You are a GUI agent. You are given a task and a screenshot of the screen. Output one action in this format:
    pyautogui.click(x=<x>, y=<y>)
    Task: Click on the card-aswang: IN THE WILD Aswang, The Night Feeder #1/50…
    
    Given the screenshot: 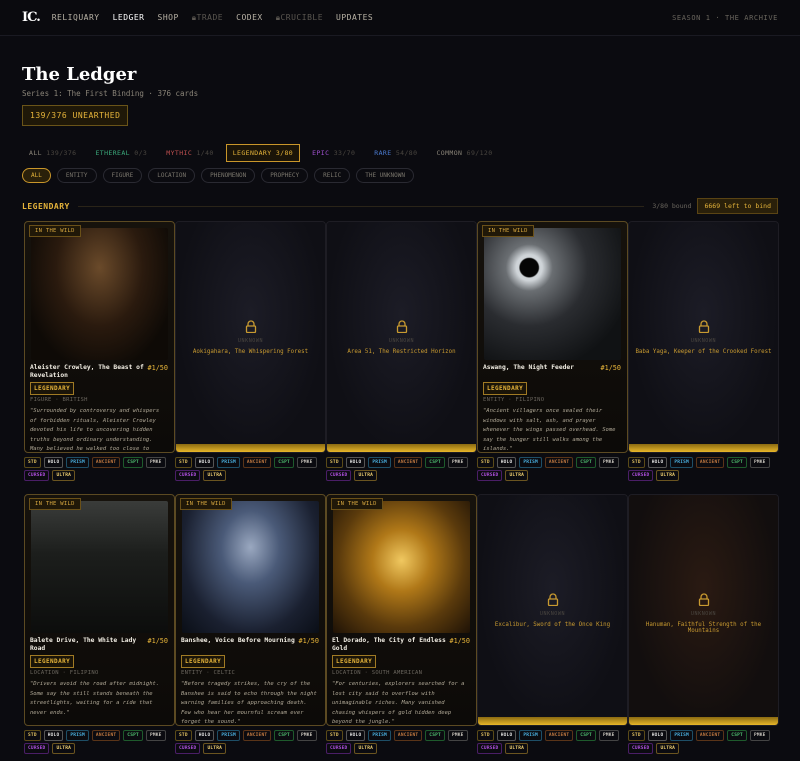 What is the action you would take?
    pyautogui.click(x=552, y=337)
    